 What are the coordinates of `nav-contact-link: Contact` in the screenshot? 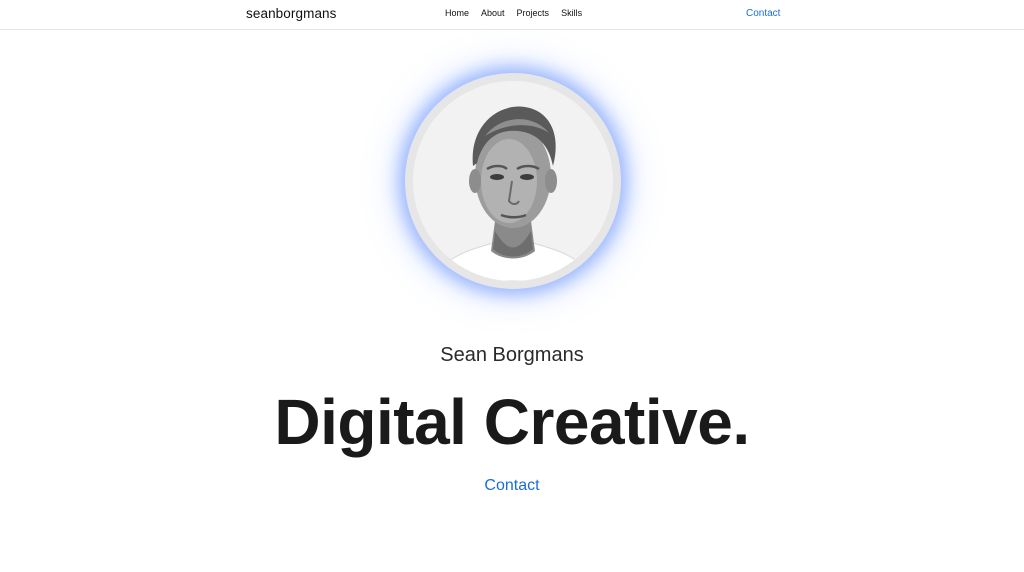 It's located at (763, 13).